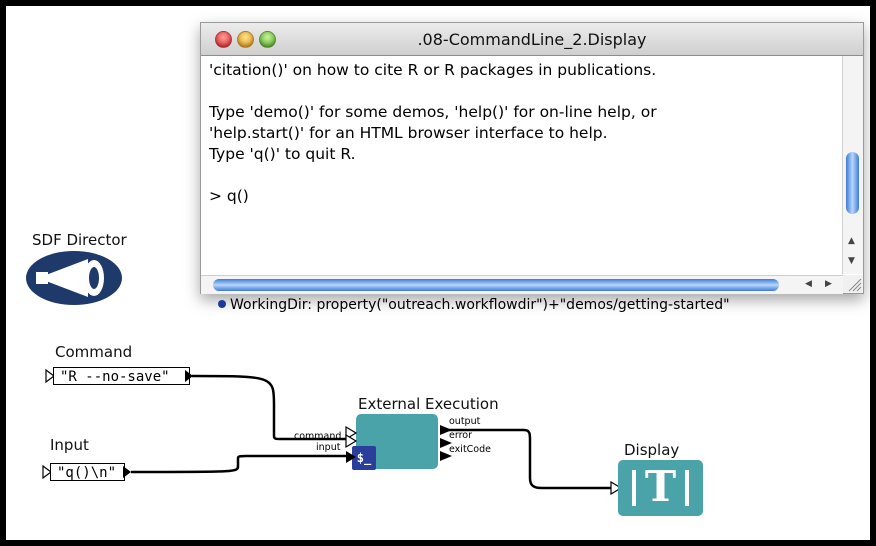 The image size is (876, 546). What do you see at coordinates (470, 449) in the screenshot?
I see `port-exitcode-label: exitCode` at bounding box center [470, 449].